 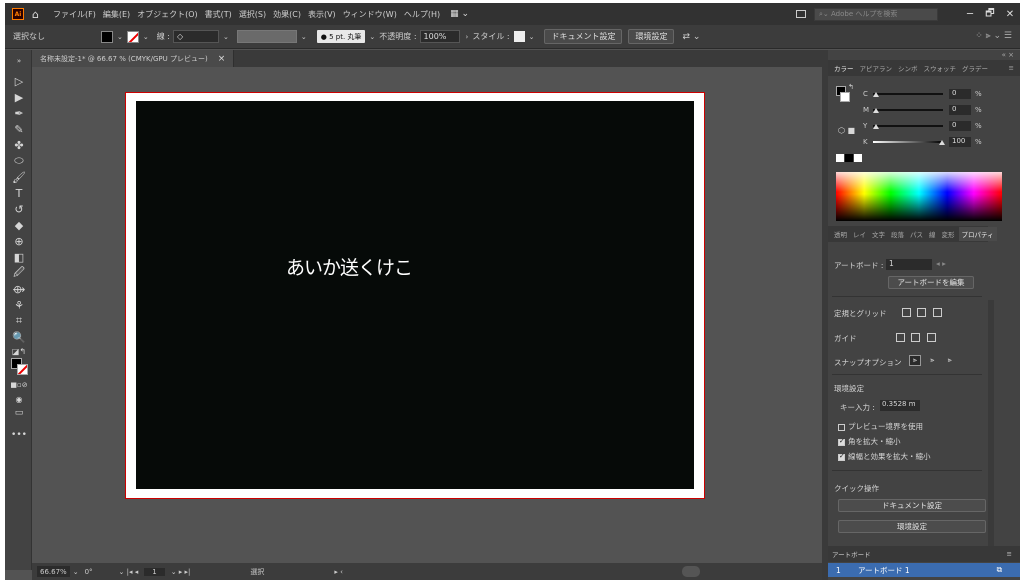 What do you see at coordinates (940, 68) in the screenshot?
I see `tab-swatches: スウォッチ` at bounding box center [940, 68].